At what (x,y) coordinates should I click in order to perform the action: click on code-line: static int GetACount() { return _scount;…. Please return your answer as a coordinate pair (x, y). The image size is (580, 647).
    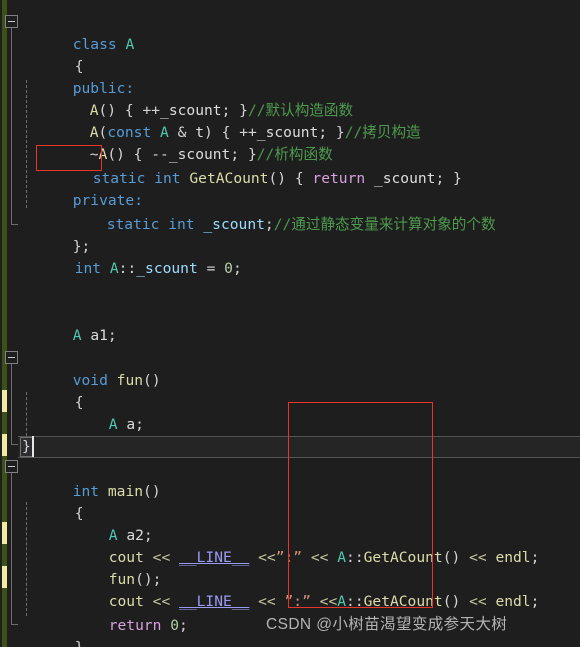
    Looking at the image, I should click on (251, 166).